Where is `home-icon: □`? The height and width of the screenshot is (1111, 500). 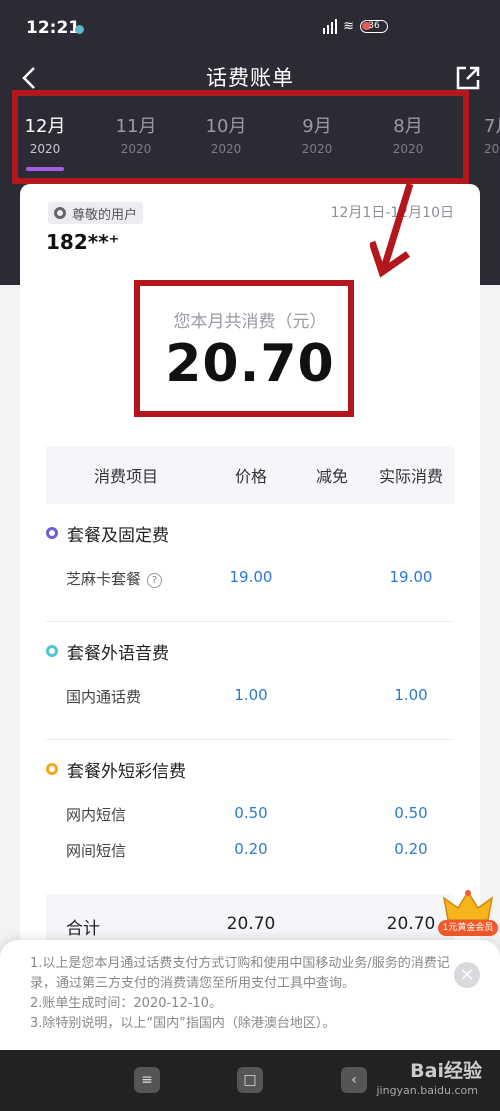
home-icon: □ is located at coordinates (250, 1080).